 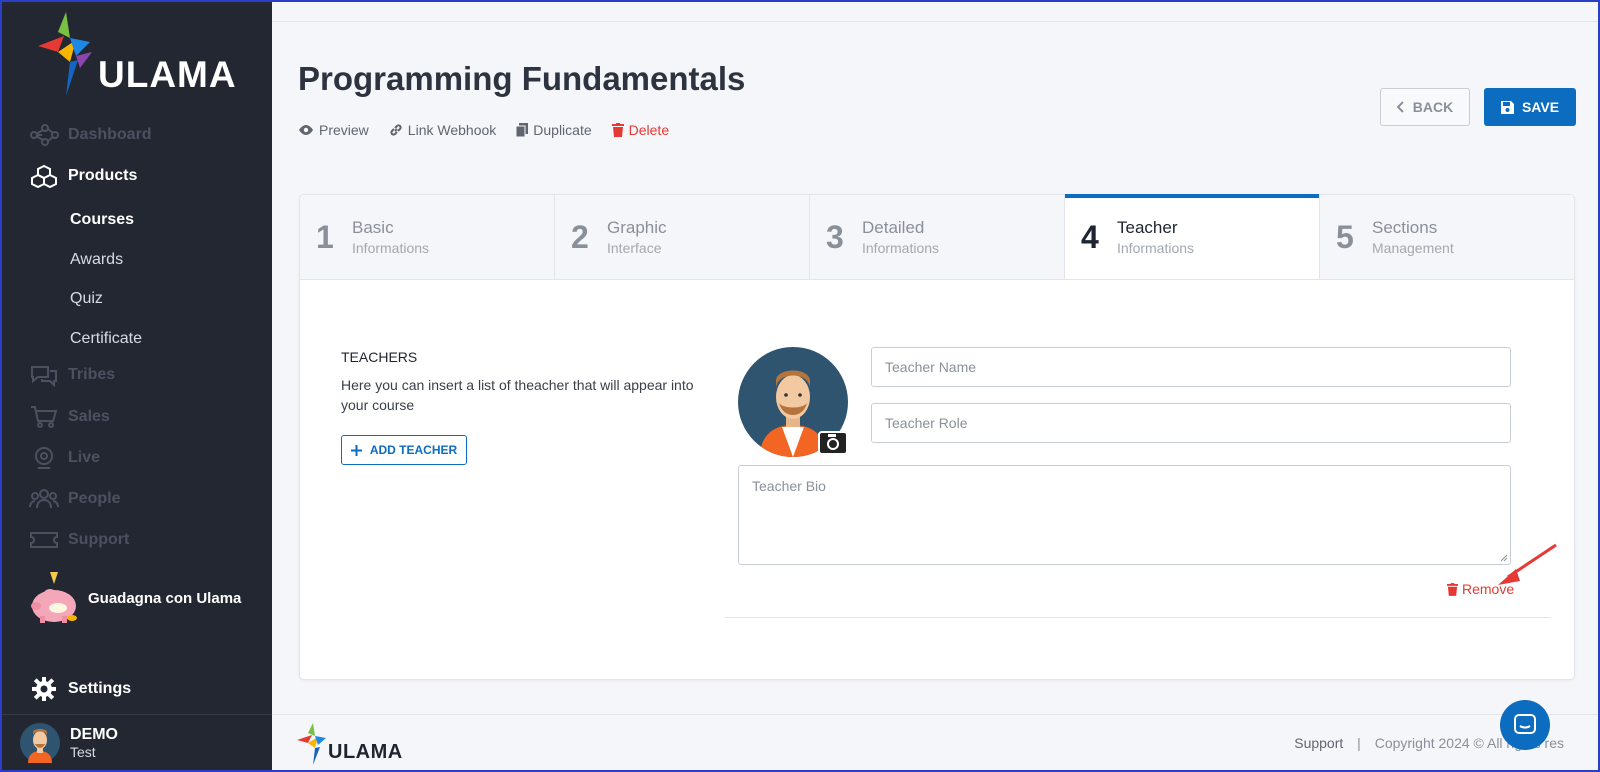 What do you see at coordinates (1540, 107) in the screenshot?
I see `save-label: SAVE` at bounding box center [1540, 107].